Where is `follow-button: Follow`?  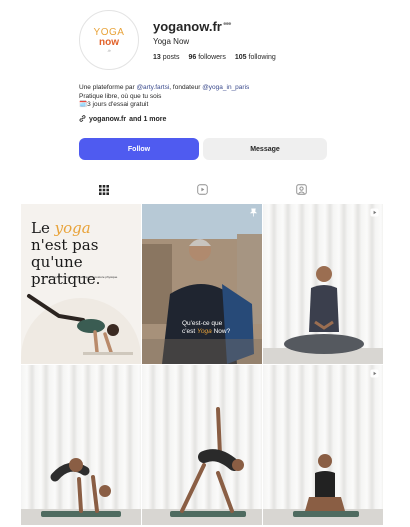 follow-button: Follow is located at coordinates (139, 149).